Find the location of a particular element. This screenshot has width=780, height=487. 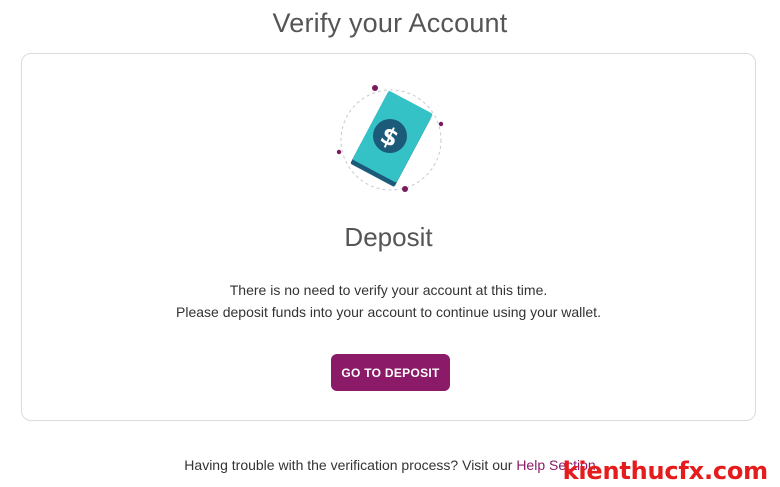

go-to-deposit-button: GO TO DEPOSIT is located at coordinates (390, 372).